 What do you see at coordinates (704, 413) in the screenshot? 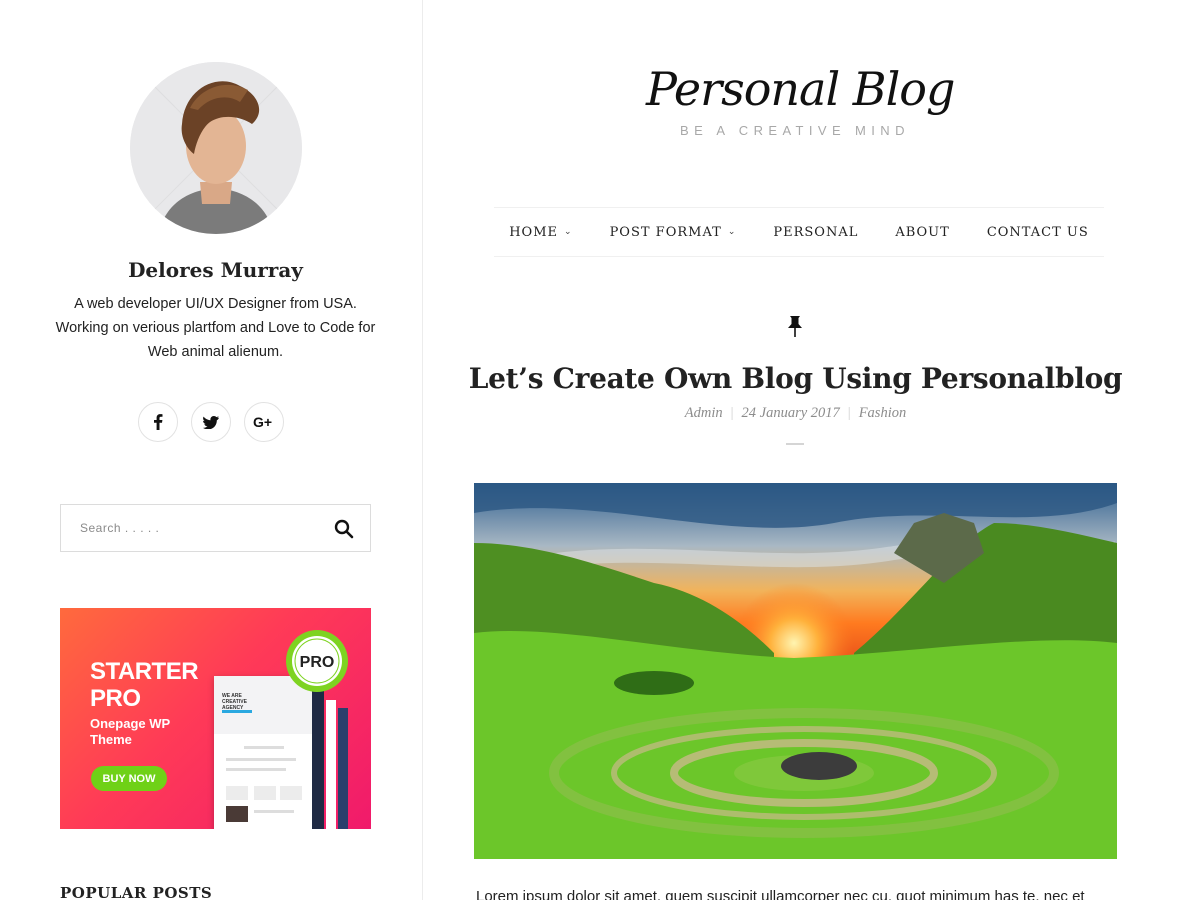
I see `post-author-link: Admin` at bounding box center [704, 413].